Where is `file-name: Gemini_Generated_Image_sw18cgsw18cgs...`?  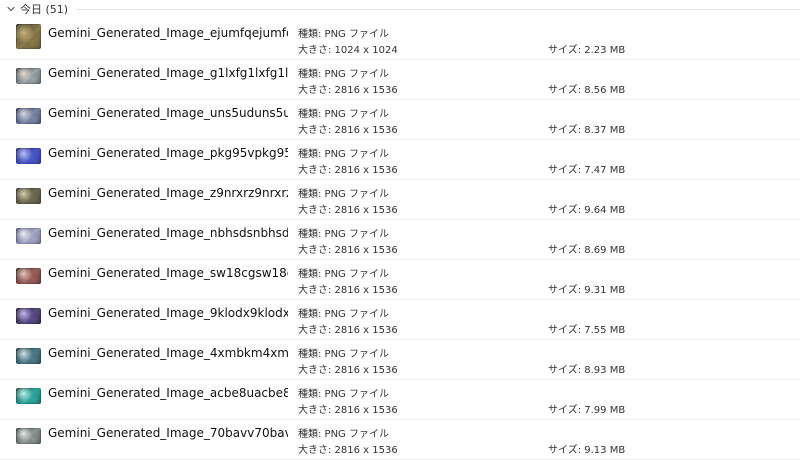
file-name: Gemini_Generated_Image_sw18cgsw18cgs... is located at coordinates (168, 273).